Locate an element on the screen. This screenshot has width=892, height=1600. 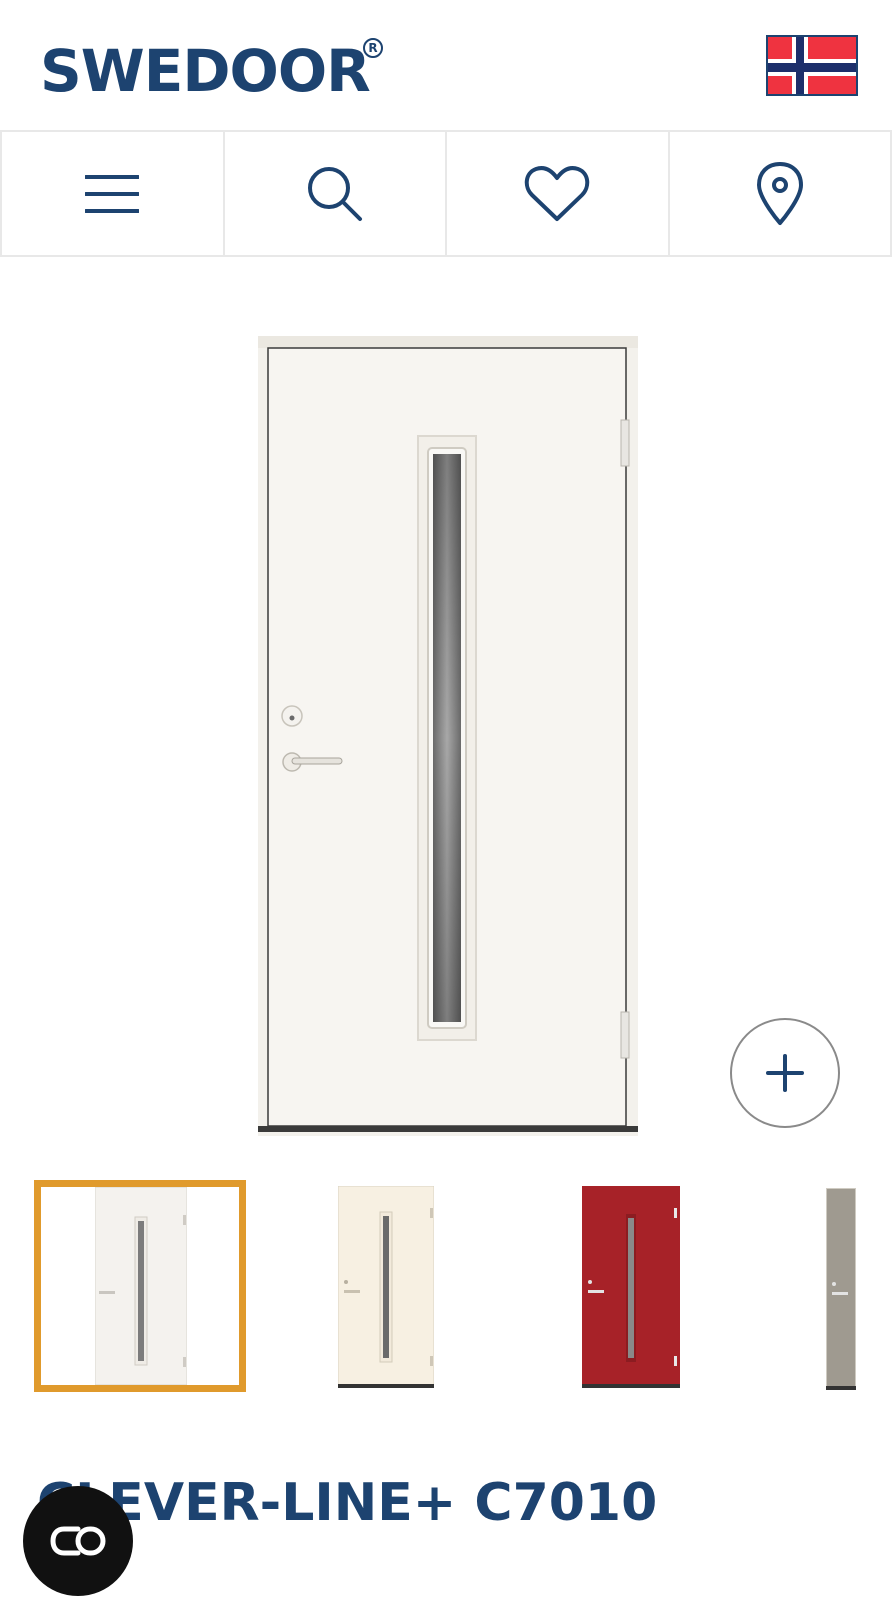
registered-trademark-mark: R is located at coordinates (373, 48).